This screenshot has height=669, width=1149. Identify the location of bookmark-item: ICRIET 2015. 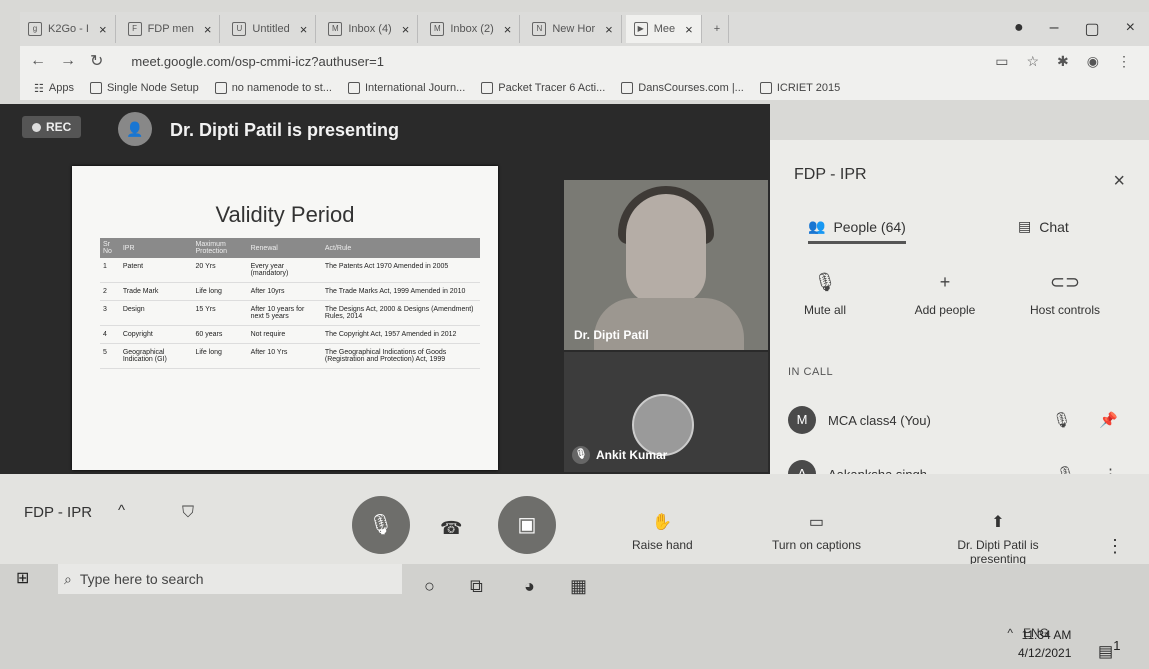
(799, 88).